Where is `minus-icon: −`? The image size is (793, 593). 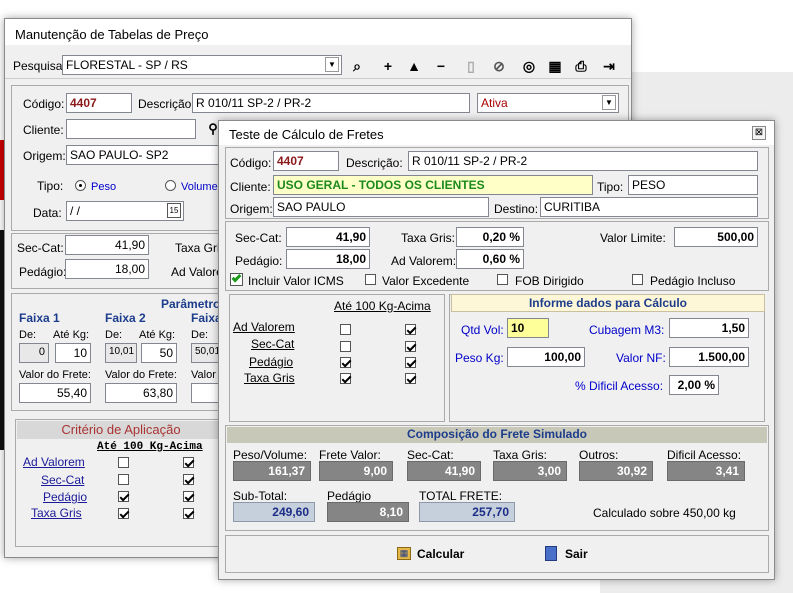
minus-icon: − is located at coordinates (441, 66).